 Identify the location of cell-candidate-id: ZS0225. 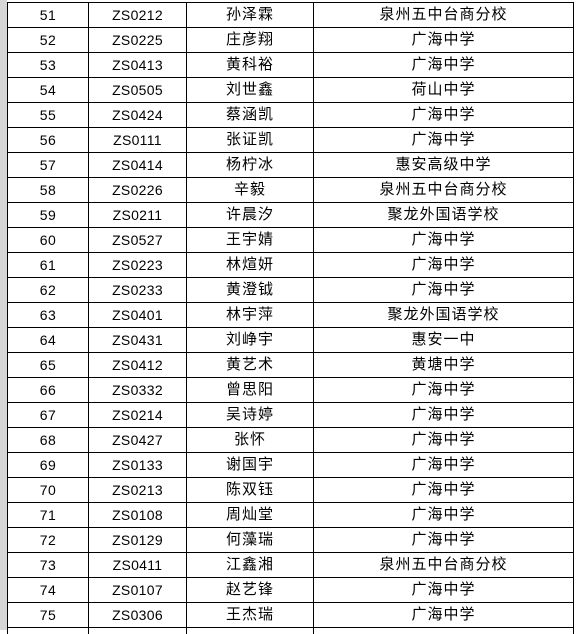
(138, 40).